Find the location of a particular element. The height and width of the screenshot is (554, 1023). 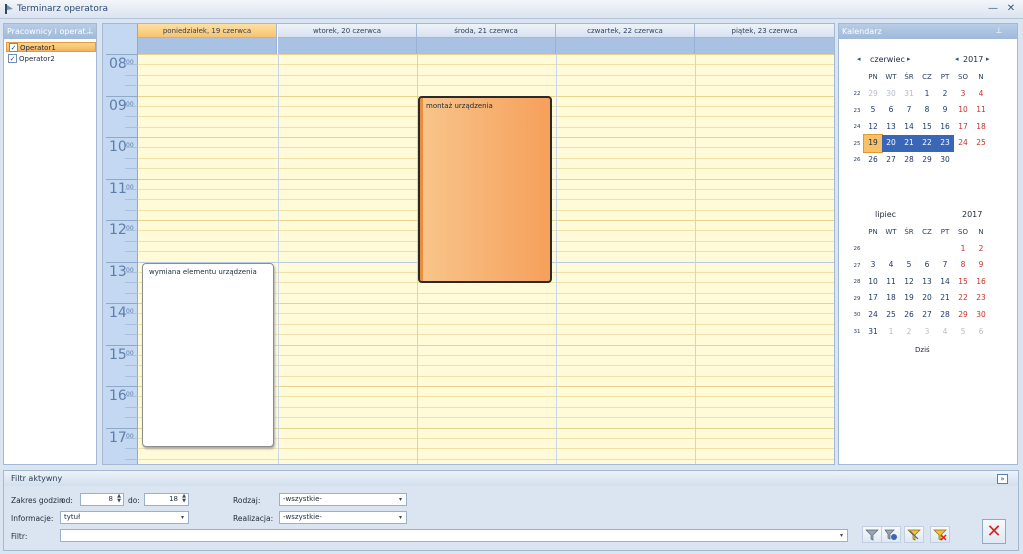

filter-icon is located at coordinates (872, 534).